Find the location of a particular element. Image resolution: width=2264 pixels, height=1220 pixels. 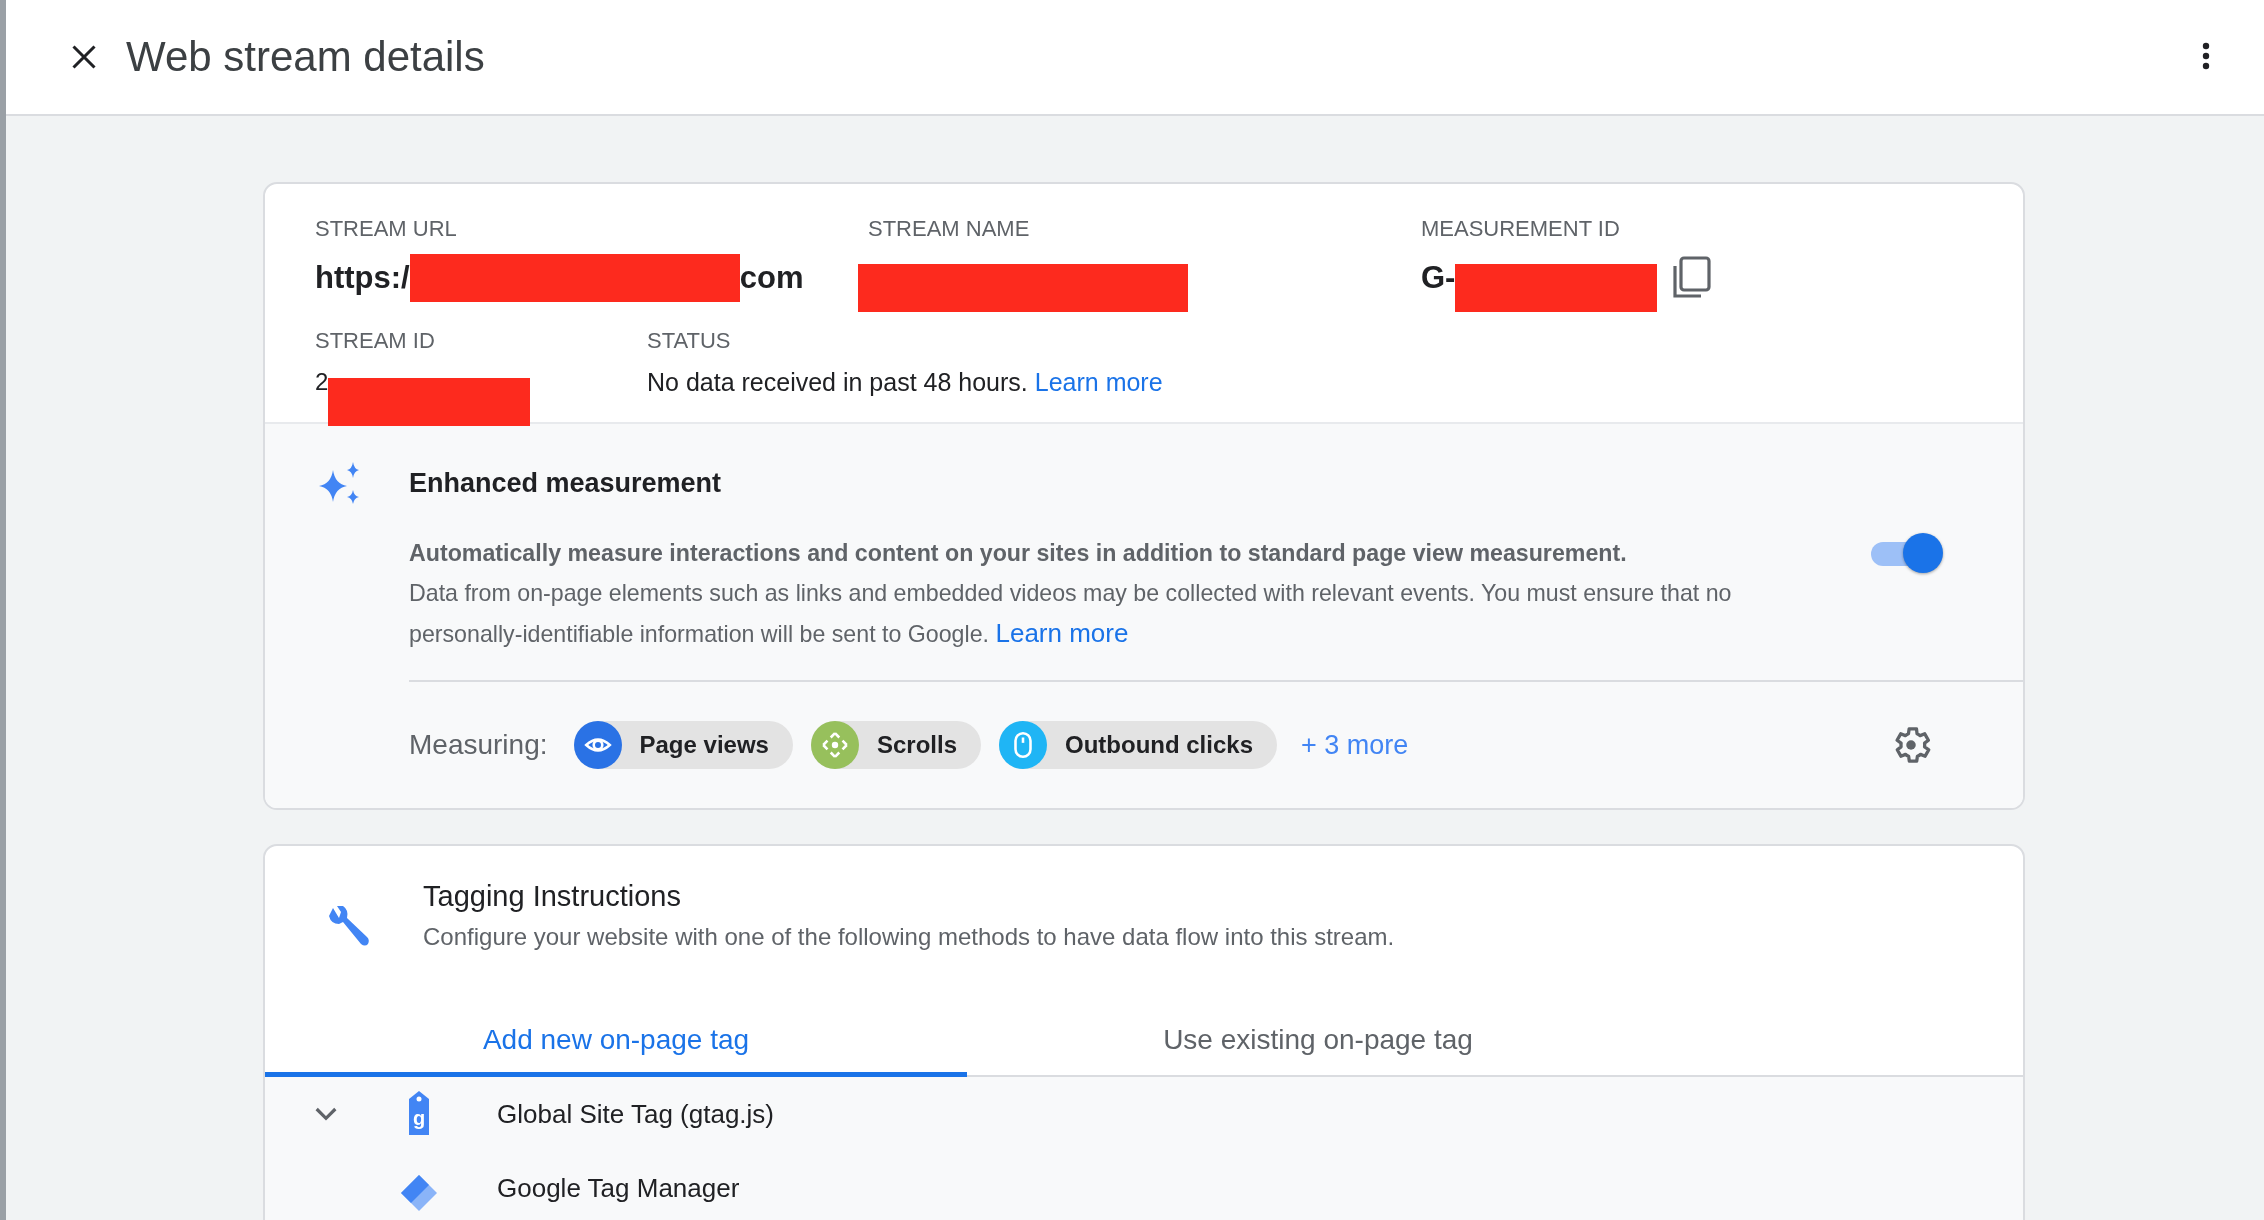

method-label: Global Site Tag (gtag.js) is located at coordinates (635, 1114).